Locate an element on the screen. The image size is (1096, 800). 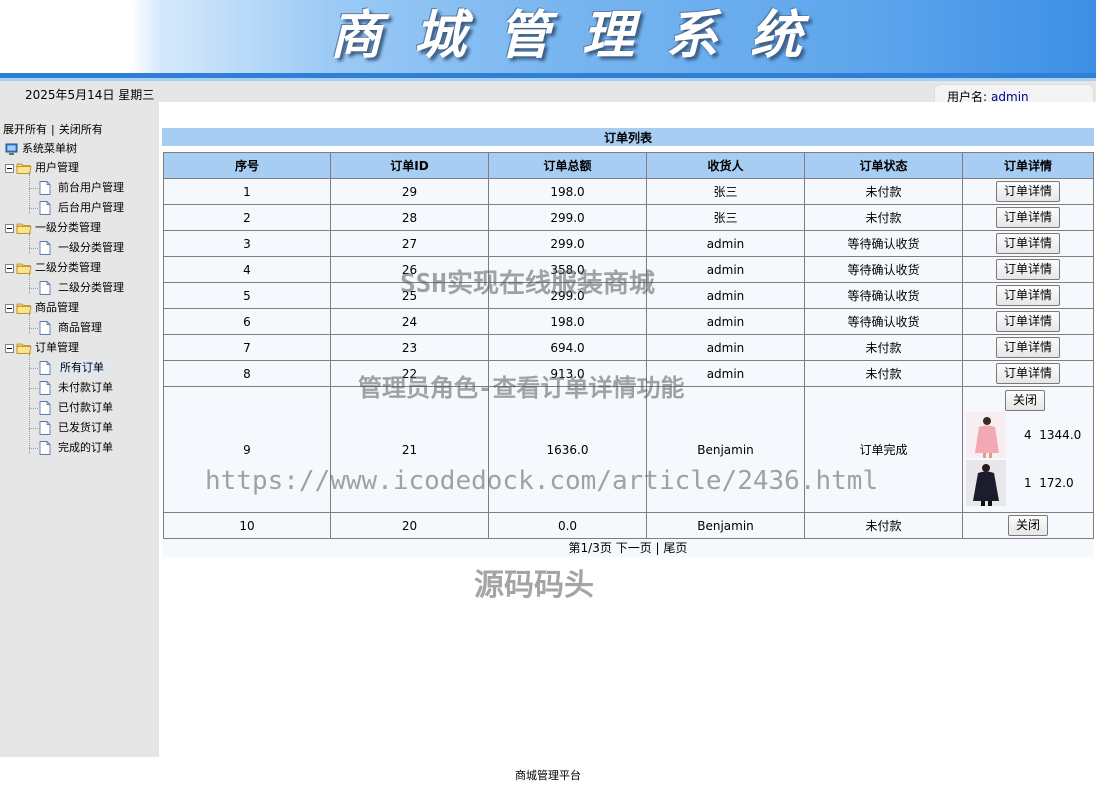
sidebar-item-2-0: 二级分类管理 is located at coordinates (81, 288).